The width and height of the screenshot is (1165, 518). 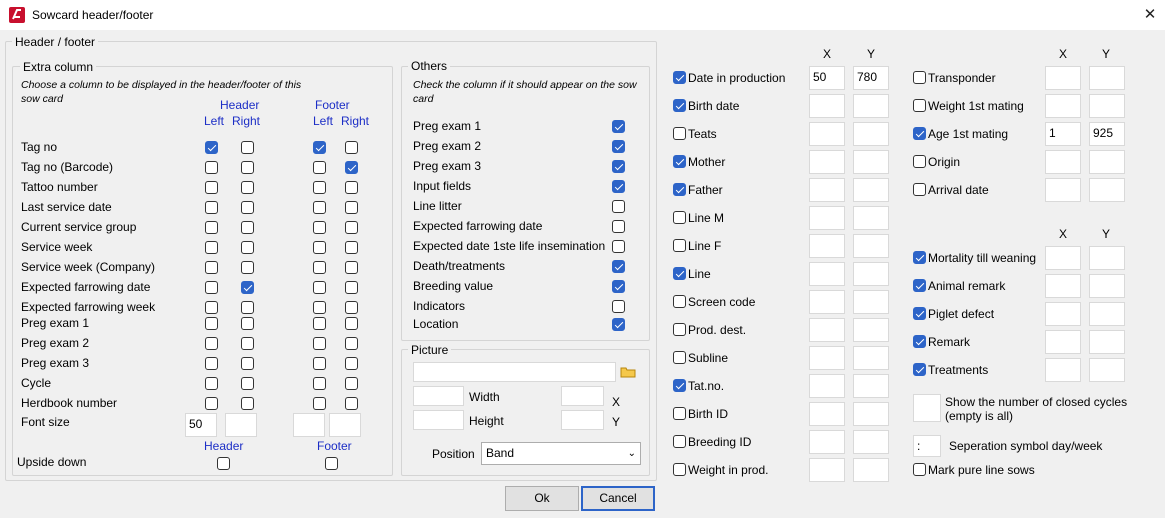 What do you see at coordinates (827, 78) in the screenshot?
I see `mid-row-x-field: 50` at bounding box center [827, 78].